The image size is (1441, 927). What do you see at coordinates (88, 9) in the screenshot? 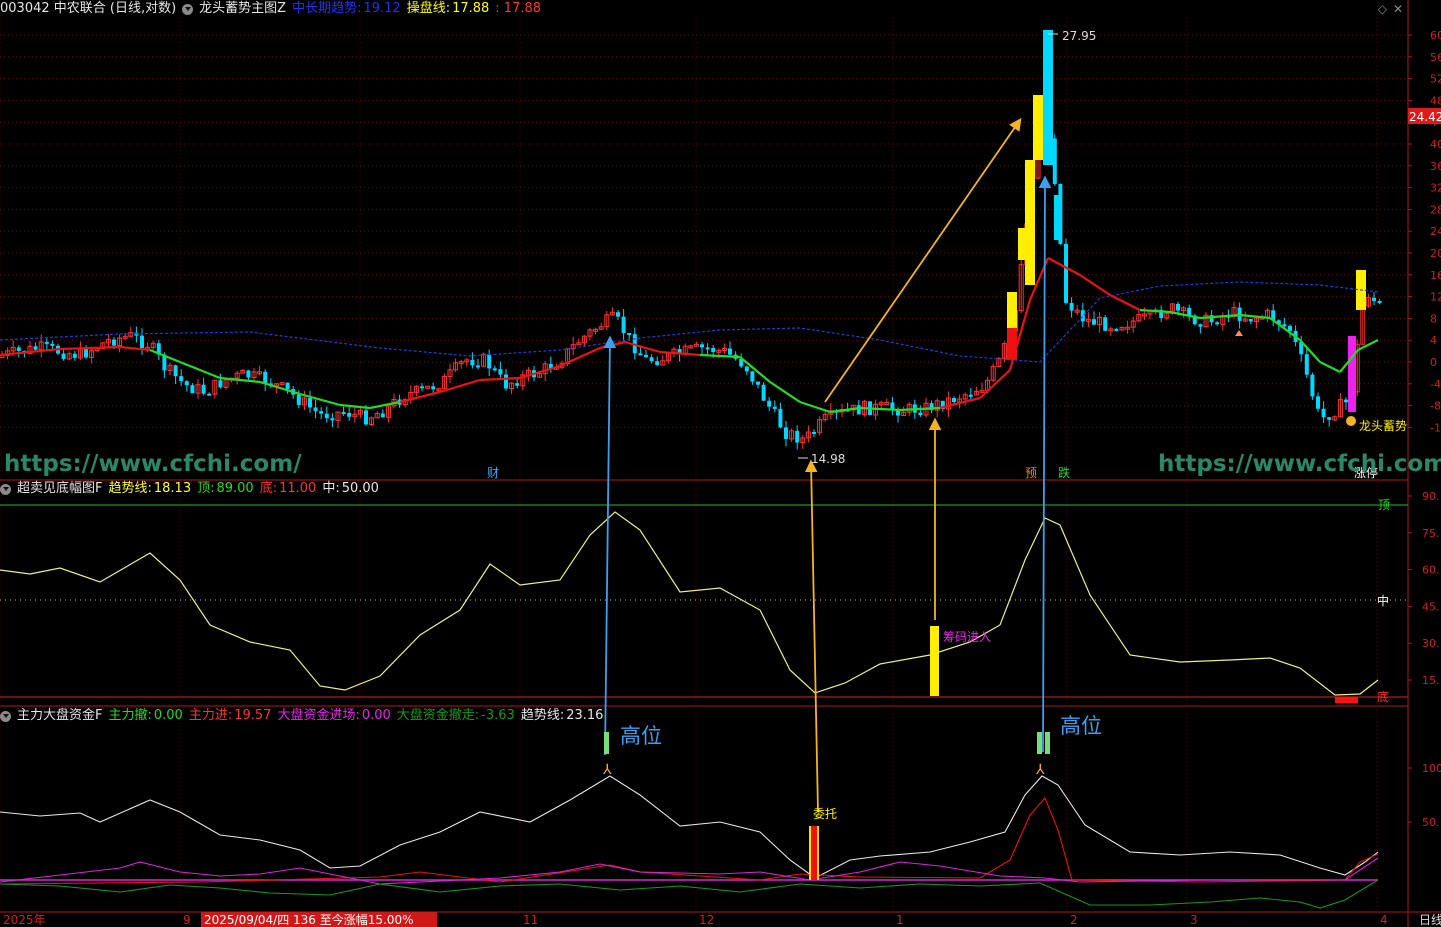
I see `stock-title: 003042 中农联合 (日线,对数)` at bounding box center [88, 9].